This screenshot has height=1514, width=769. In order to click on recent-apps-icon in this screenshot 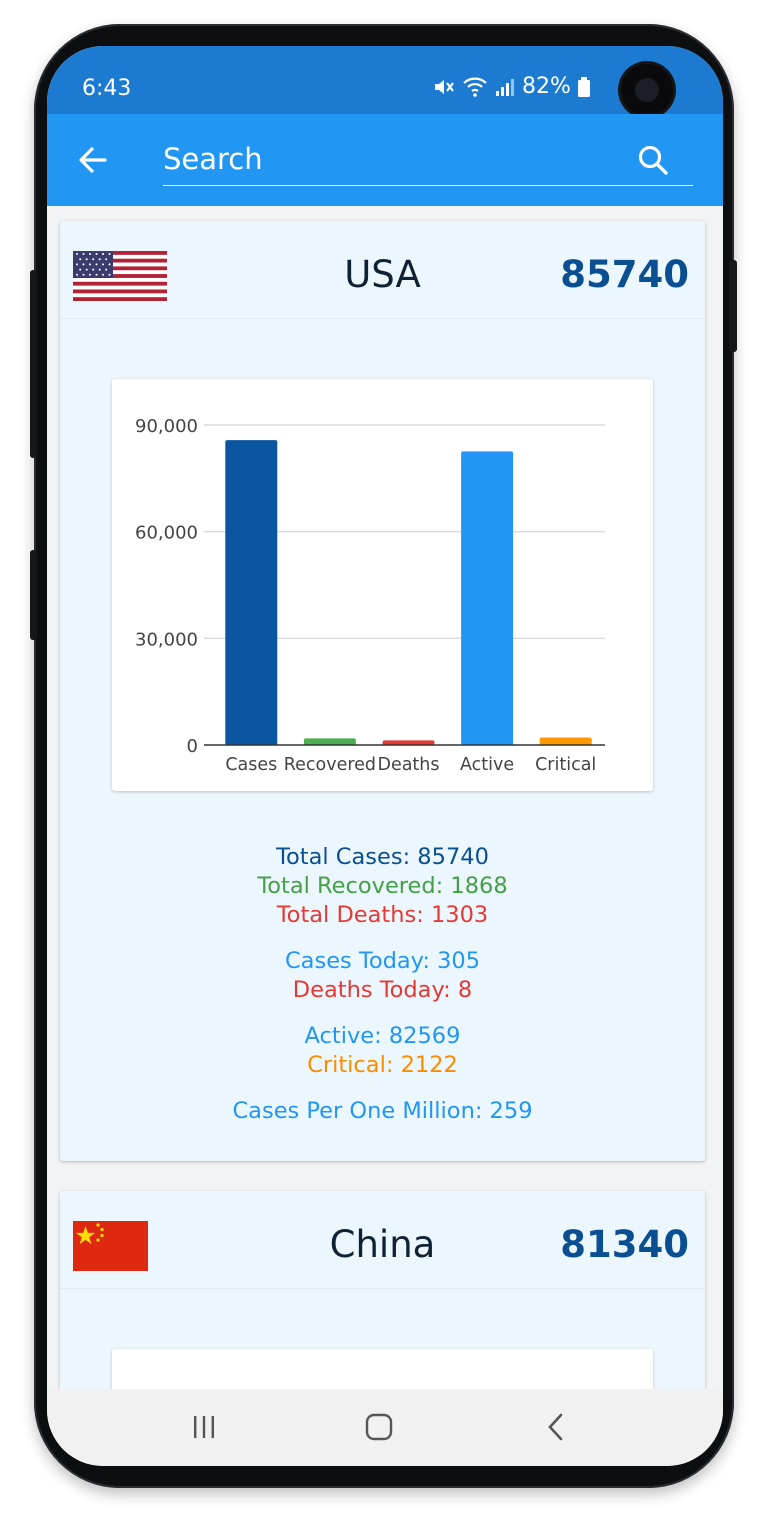, I will do `click(204, 1427)`.